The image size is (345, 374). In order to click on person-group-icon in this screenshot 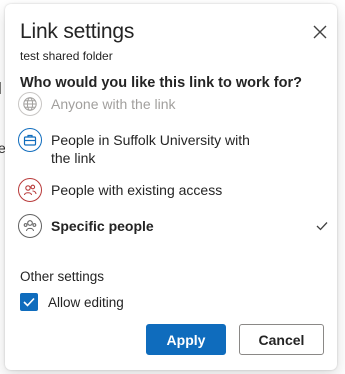, I will do `click(30, 226)`.